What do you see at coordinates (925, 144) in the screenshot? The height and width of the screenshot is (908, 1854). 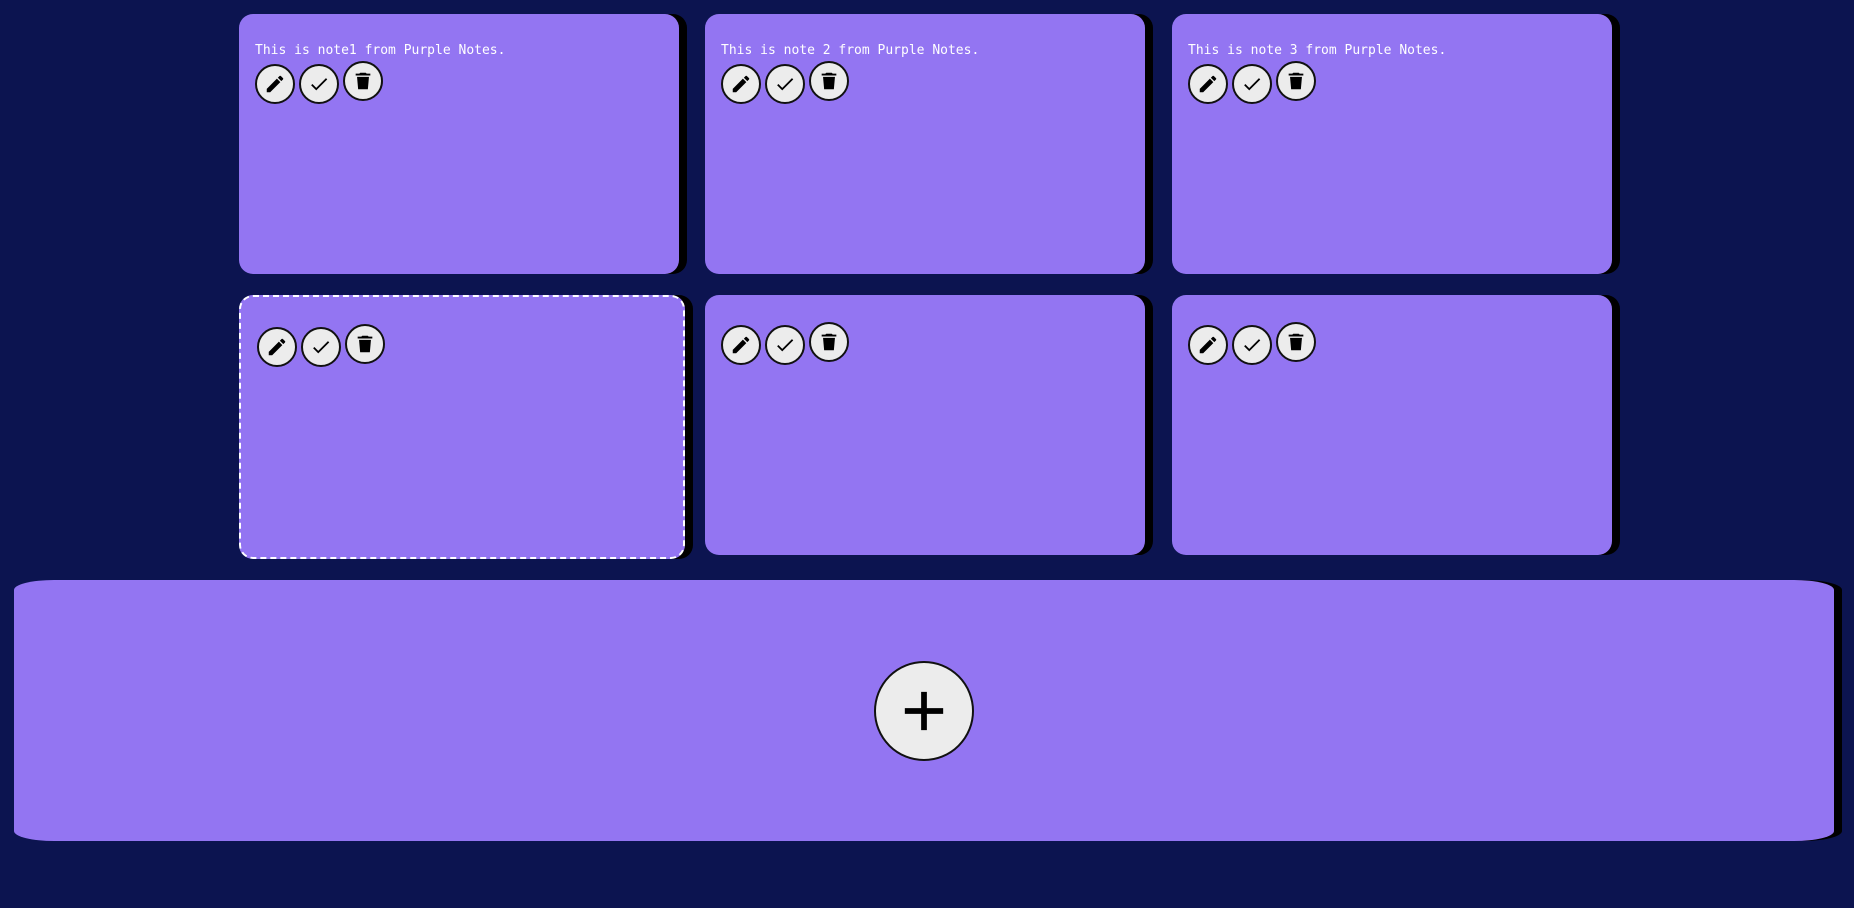 I see `note-card: This is note 2 from Purple Notes.` at bounding box center [925, 144].